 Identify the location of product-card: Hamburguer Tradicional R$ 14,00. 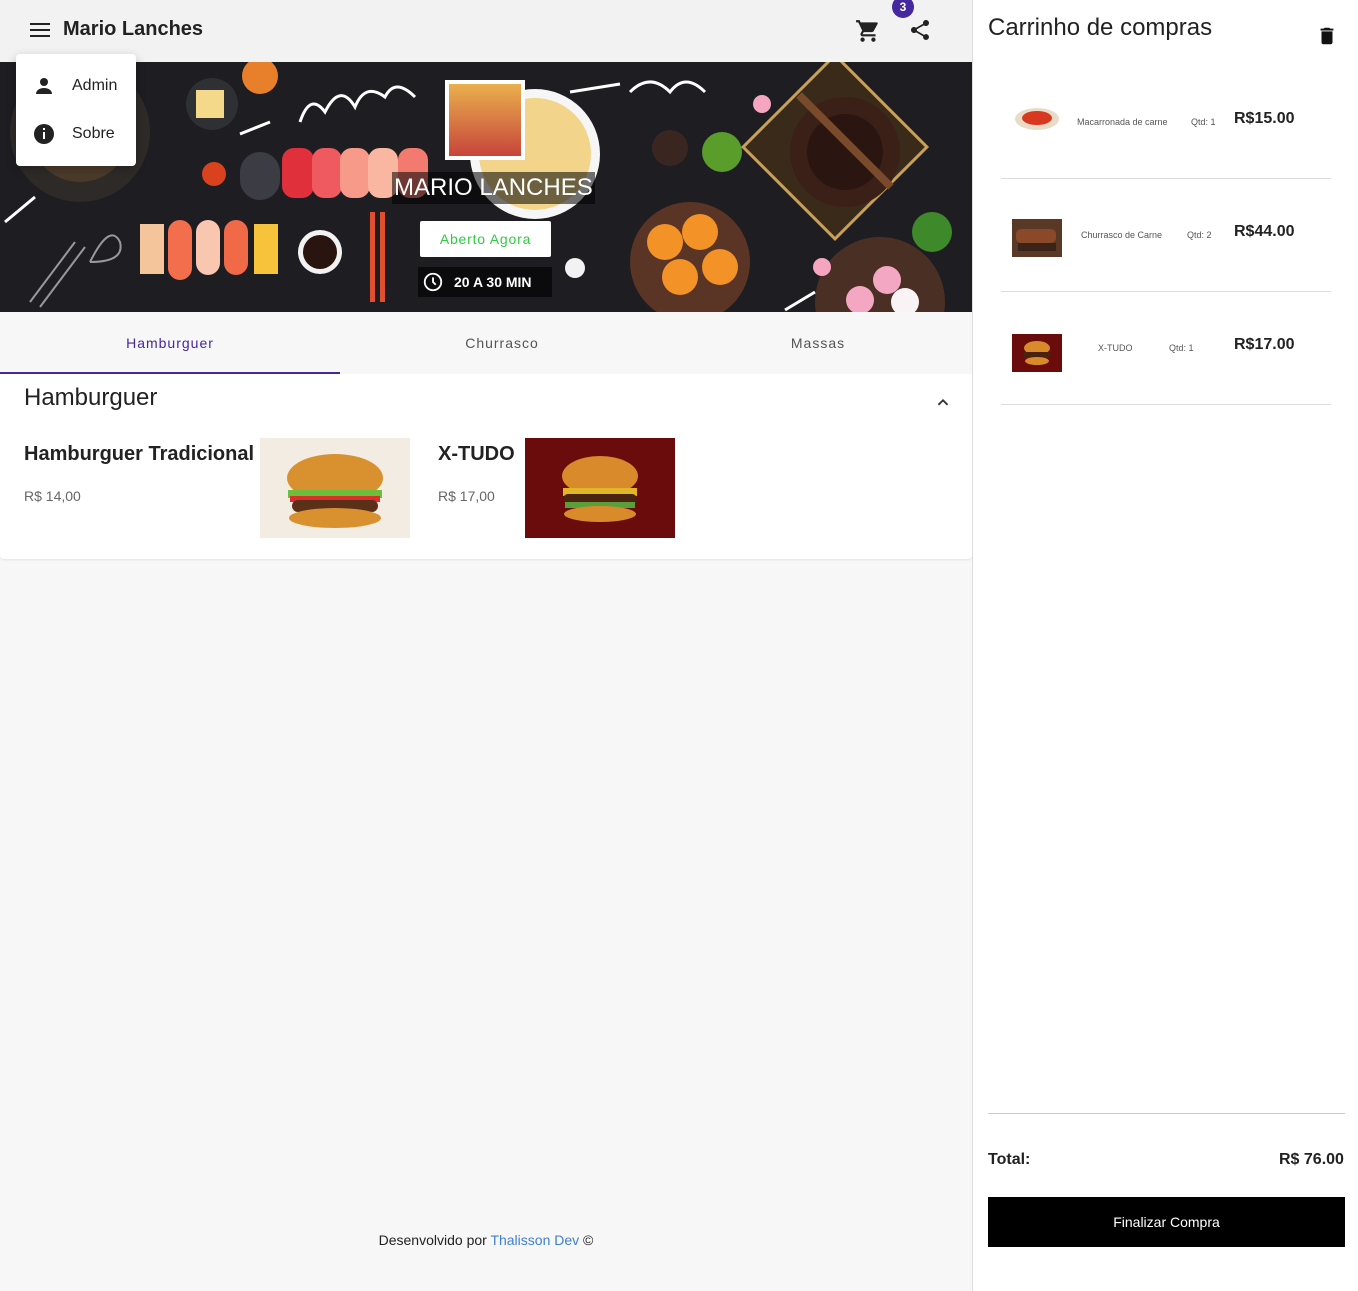
(210, 466).